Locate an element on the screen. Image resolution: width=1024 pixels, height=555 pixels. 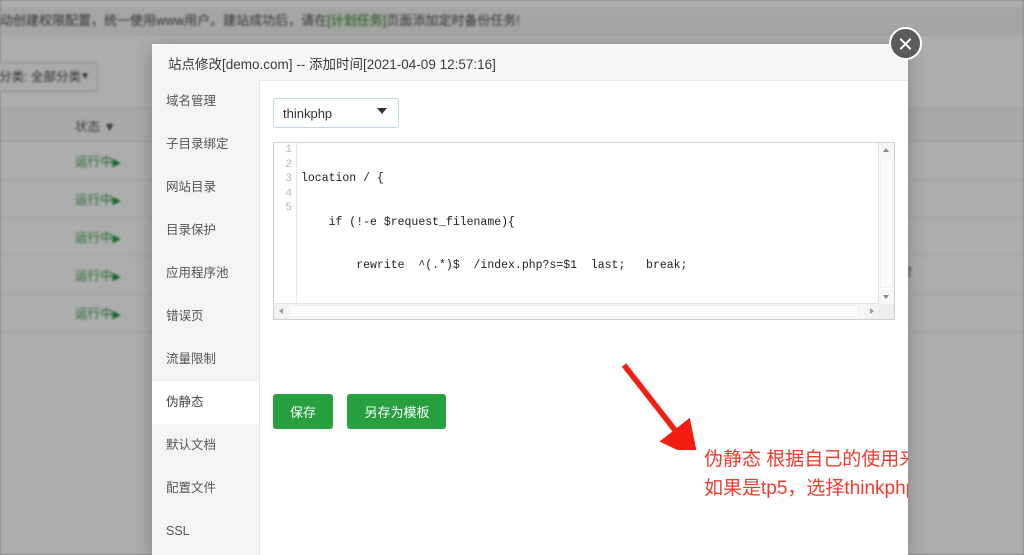
sidebar-item-error-page: 错误页 is located at coordinates (205, 316).